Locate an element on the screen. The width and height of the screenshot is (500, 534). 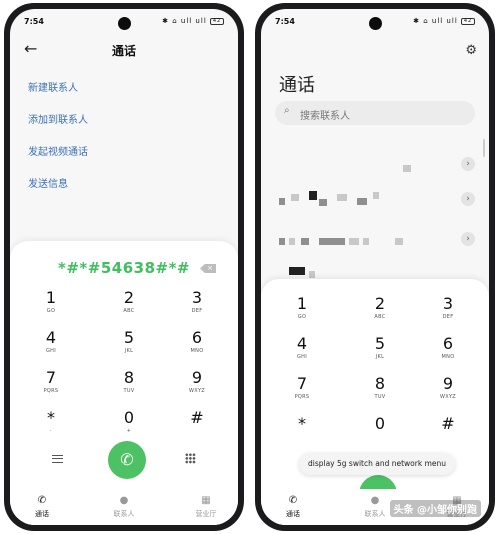
search-input: ⌕ 搜索联系人 is located at coordinates (375, 113).